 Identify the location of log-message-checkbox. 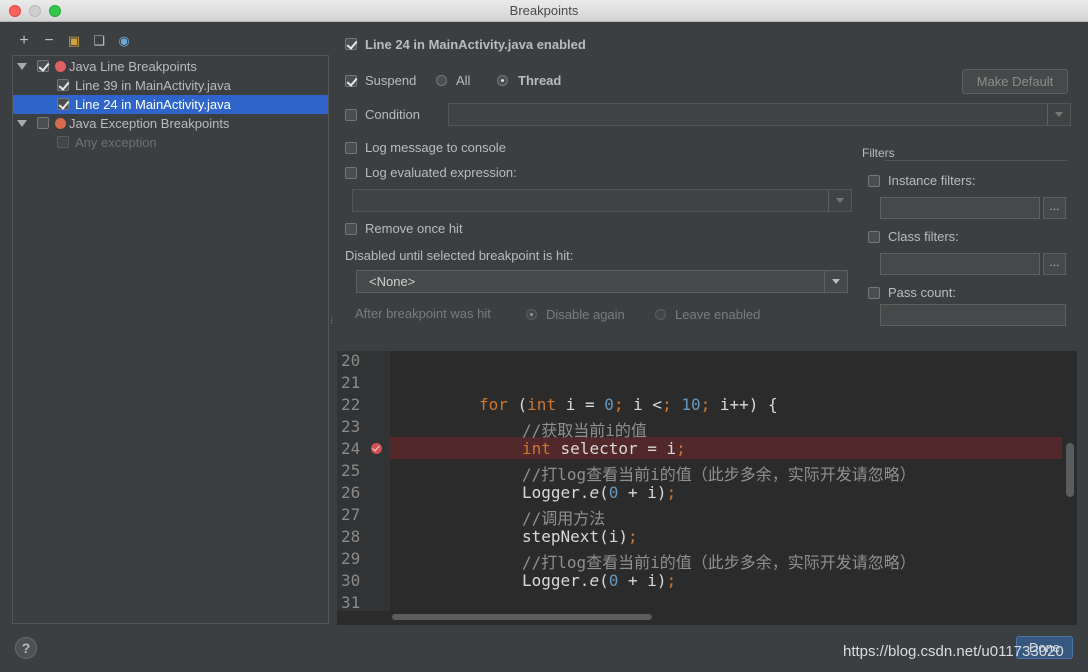
(351, 148).